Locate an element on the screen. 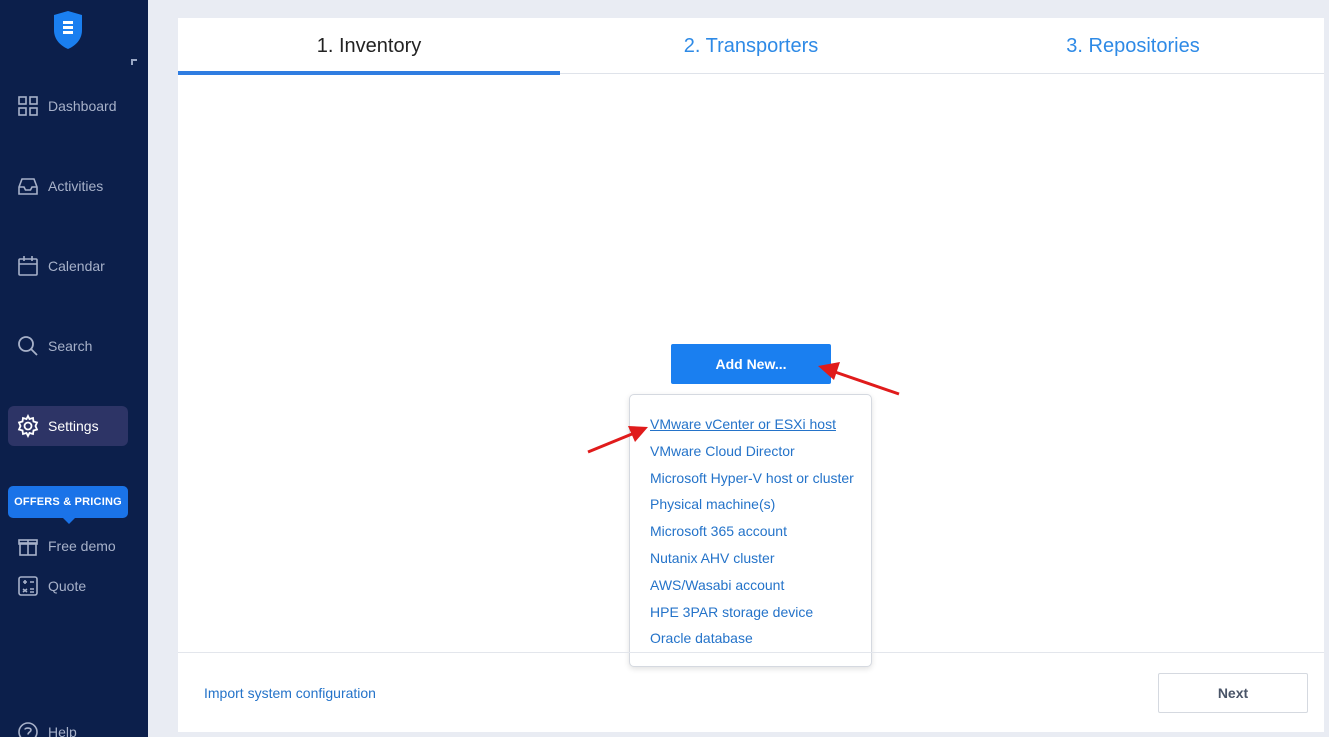 This screenshot has height=737, width=1329. sidebar-item-label: Calendar is located at coordinates (76, 266).